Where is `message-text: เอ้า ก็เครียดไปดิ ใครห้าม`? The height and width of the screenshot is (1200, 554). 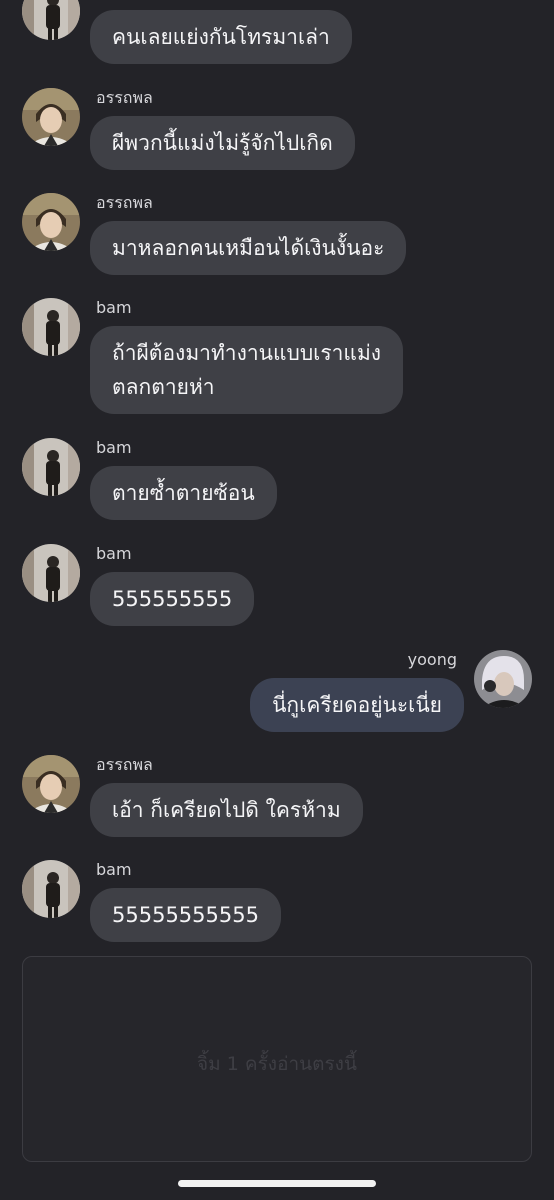
message-text: เอ้า ก็เครียดไปดิ ใครห้าม is located at coordinates (226, 810).